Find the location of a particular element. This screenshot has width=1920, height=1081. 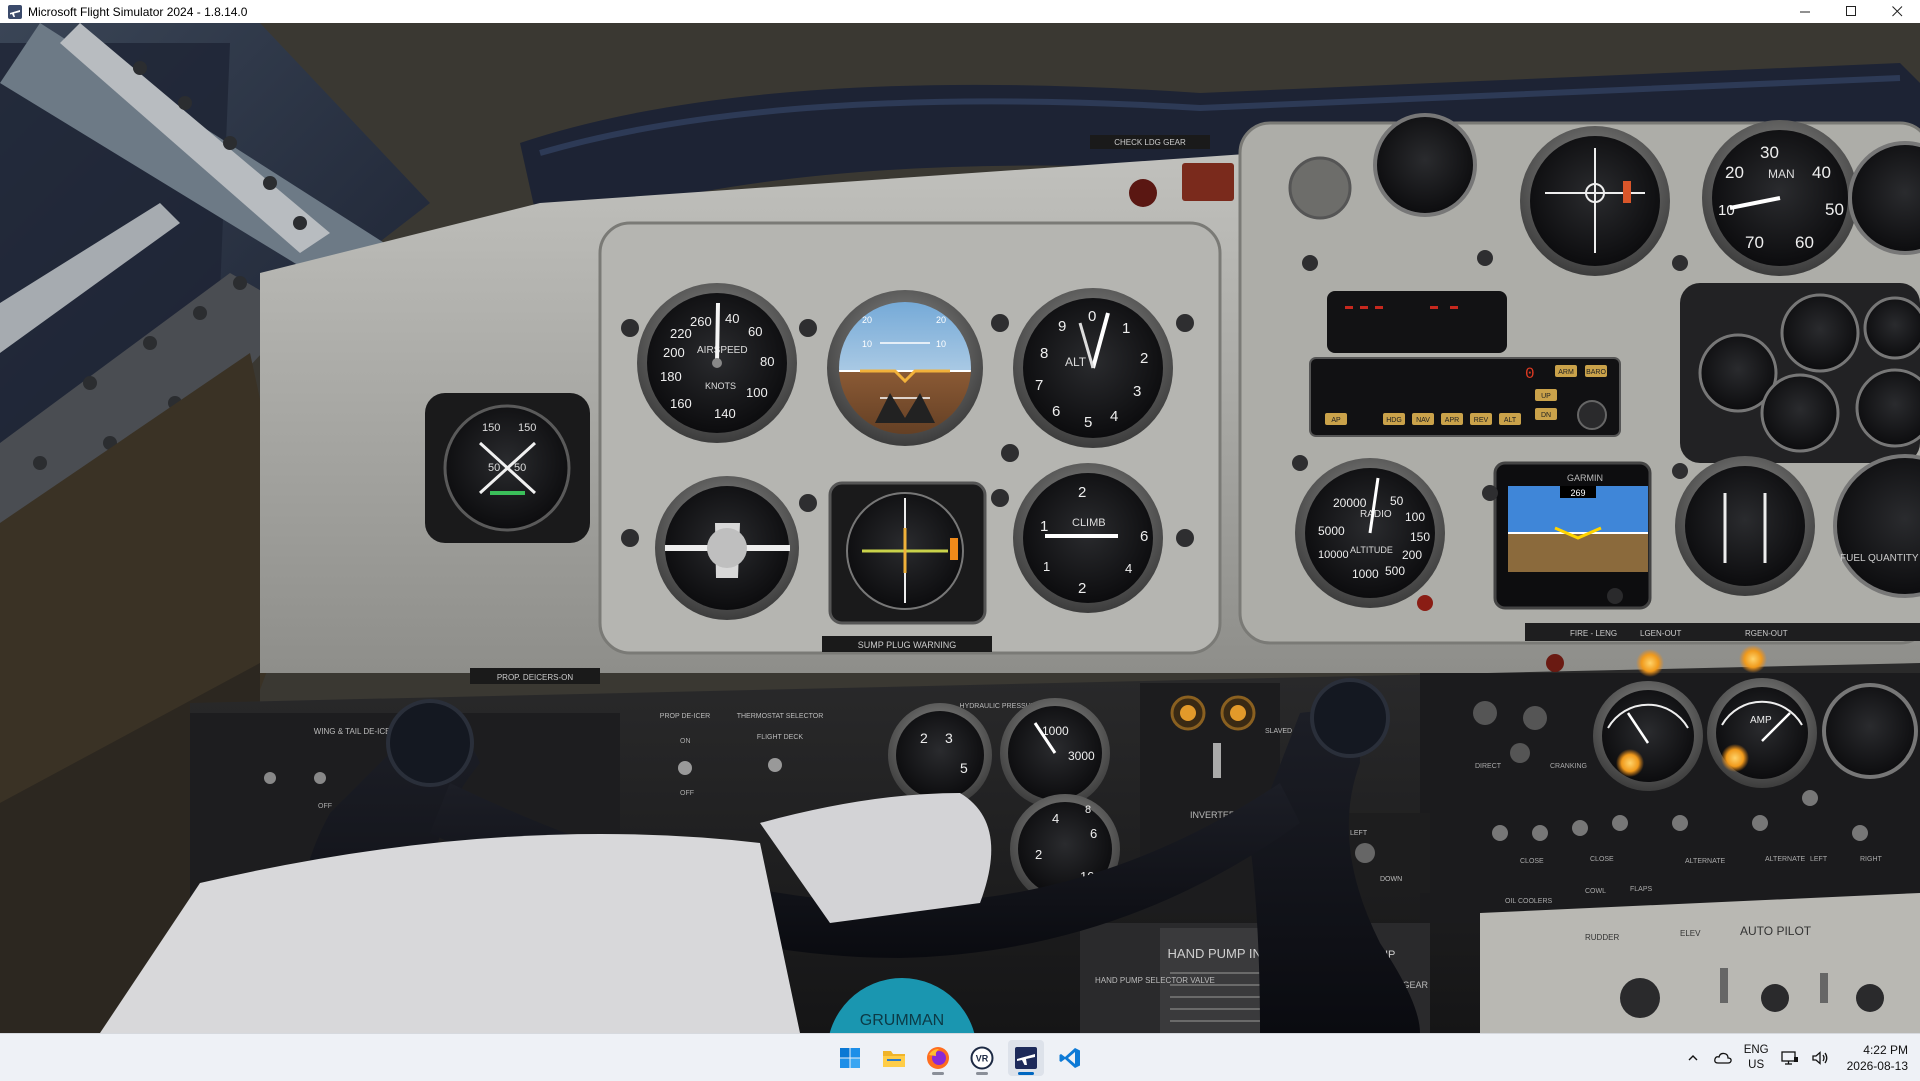

manifold-tick: 60 is located at coordinates (1804, 242).